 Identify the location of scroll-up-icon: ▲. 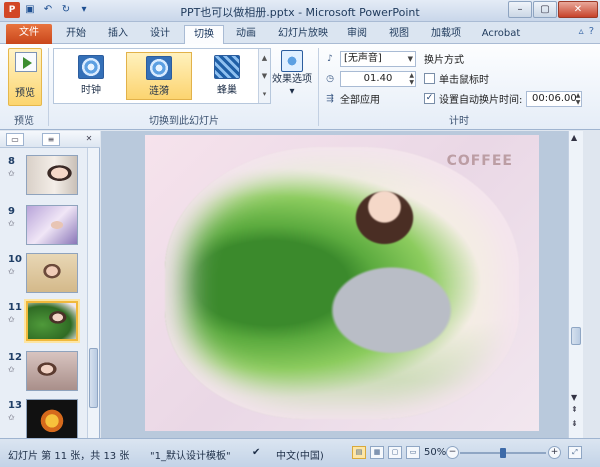
(574, 137).